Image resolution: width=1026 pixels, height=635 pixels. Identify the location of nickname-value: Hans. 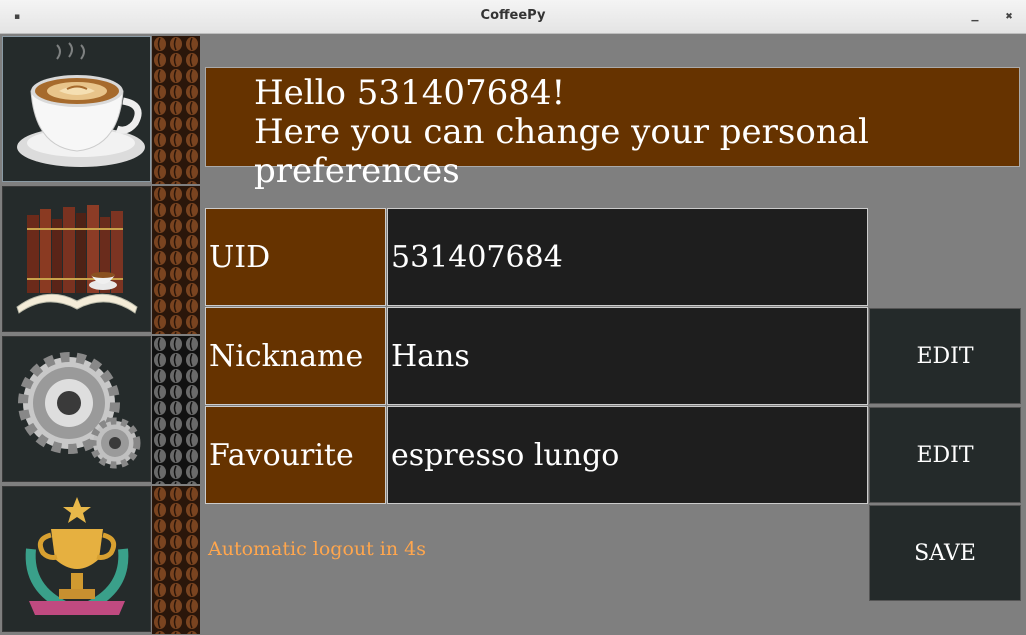
(627, 356).